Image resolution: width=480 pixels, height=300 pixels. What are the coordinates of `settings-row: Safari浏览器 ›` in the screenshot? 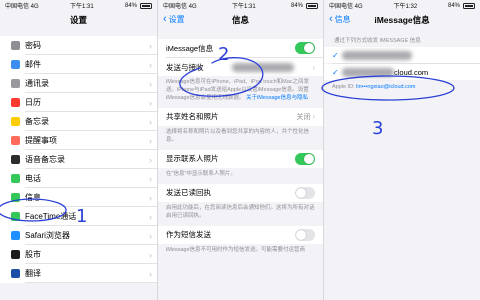 It's located at (78, 235).